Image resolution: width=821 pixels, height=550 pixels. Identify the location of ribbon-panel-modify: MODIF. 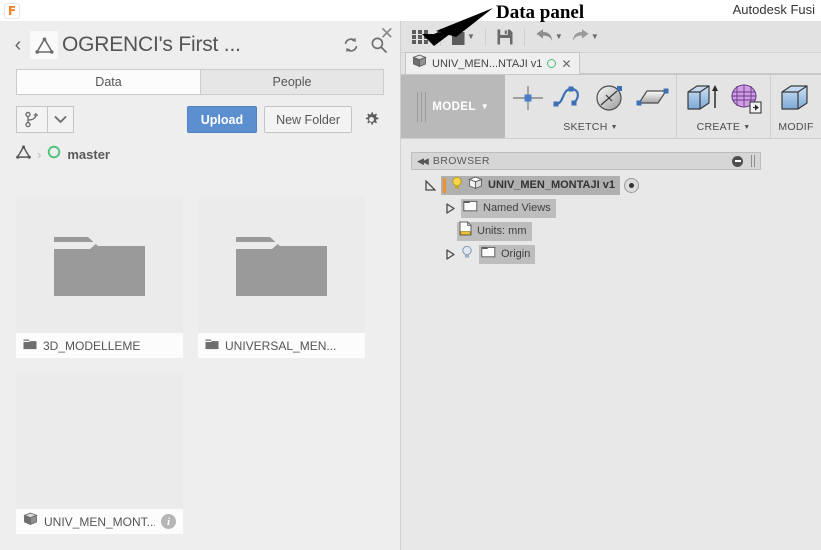
(796, 106).